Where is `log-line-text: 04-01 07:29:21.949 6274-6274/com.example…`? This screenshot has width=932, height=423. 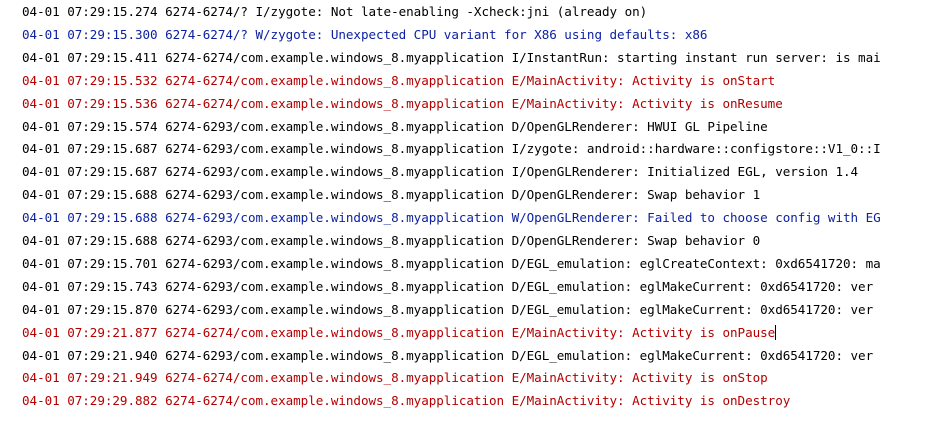 log-line-text: 04-01 07:29:21.949 6274-6274/com.example… is located at coordinates (395, 378).